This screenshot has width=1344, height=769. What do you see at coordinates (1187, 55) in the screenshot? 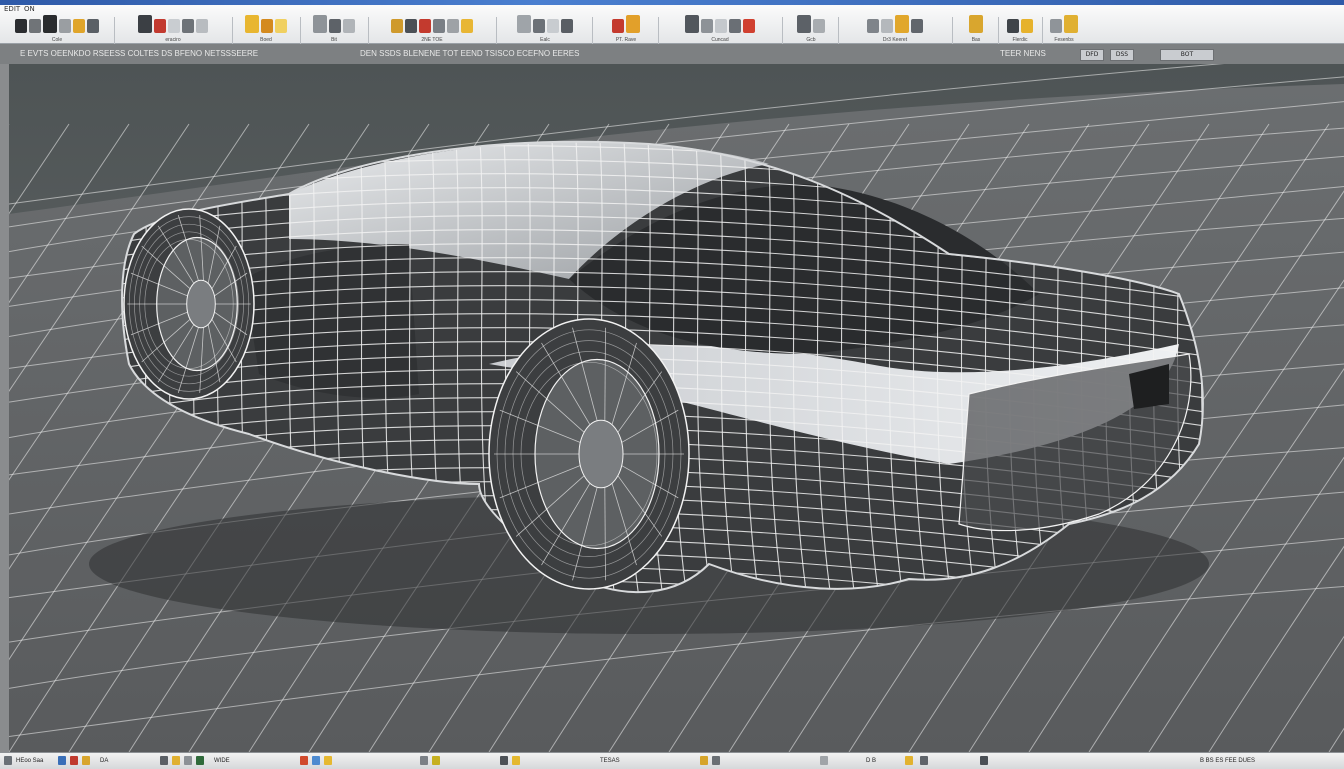
I see `info-bar-button: BOT` at bounding box center [1187, 55].